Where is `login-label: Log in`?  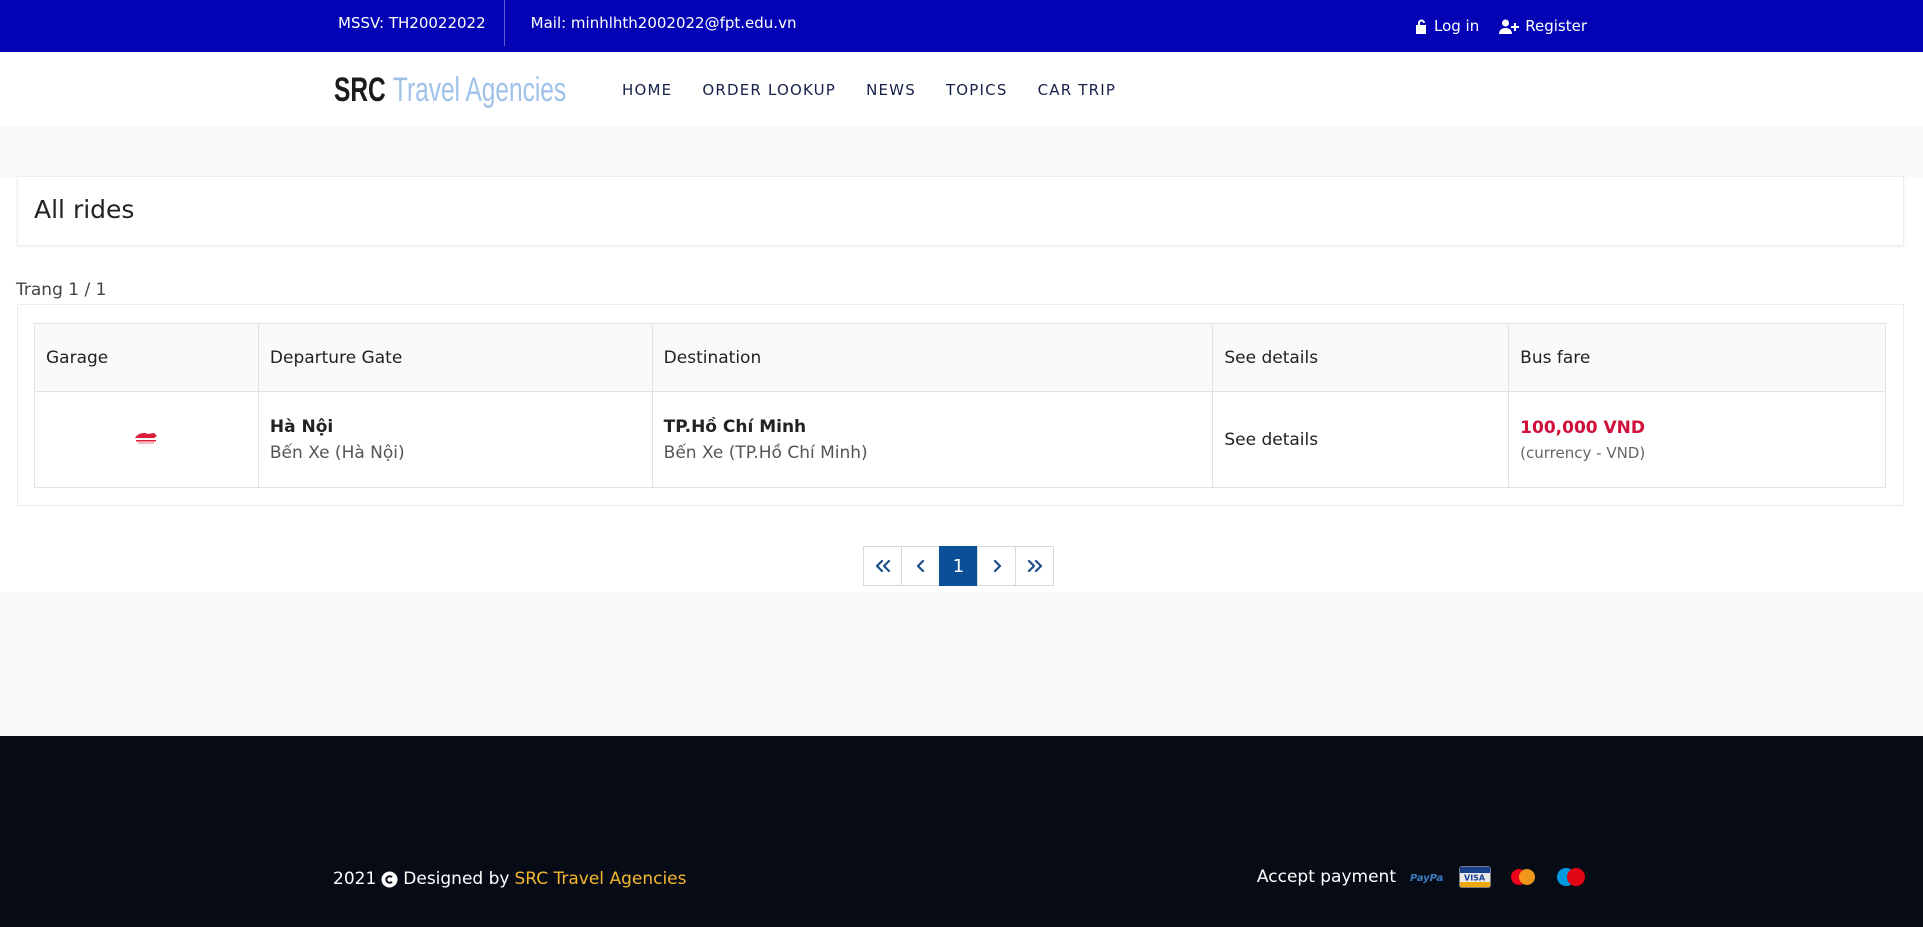
login-label: Log in is located at coordinates (1457, 26).